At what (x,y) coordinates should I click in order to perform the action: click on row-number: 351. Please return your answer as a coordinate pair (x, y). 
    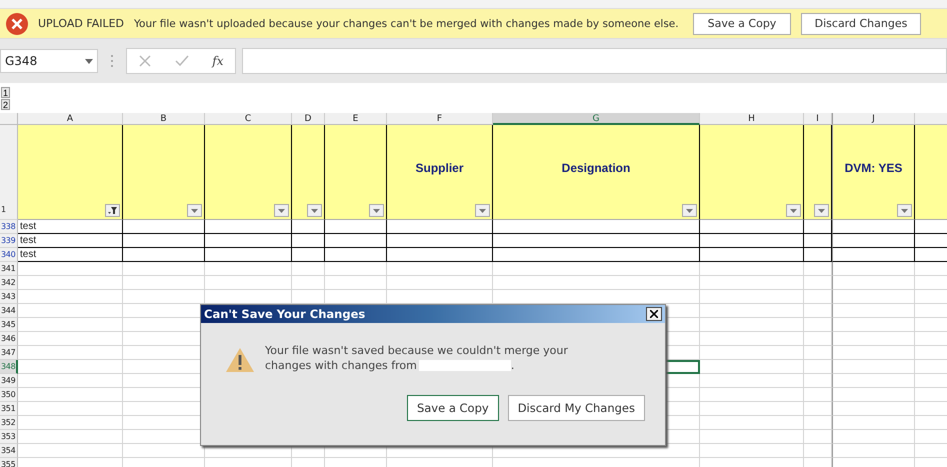
    Looking at the image, I should click on (9, 409).